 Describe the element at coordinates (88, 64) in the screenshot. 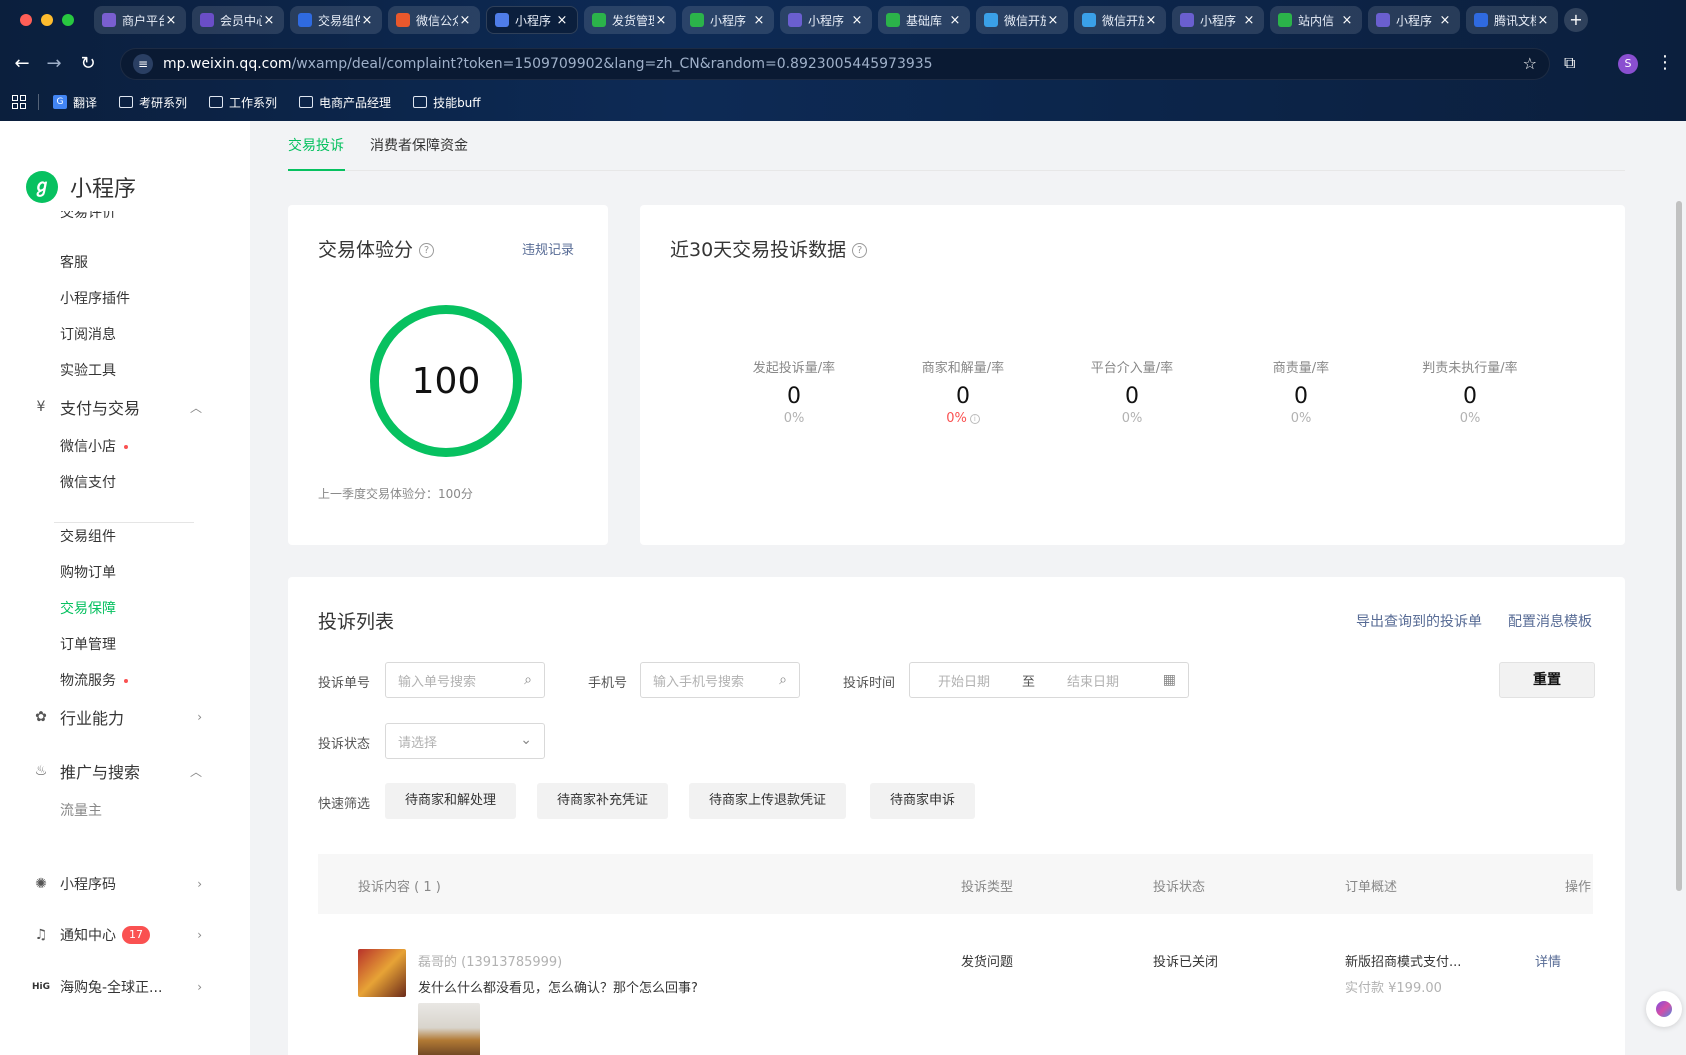

I see `reload-icon: ↻` at that location.